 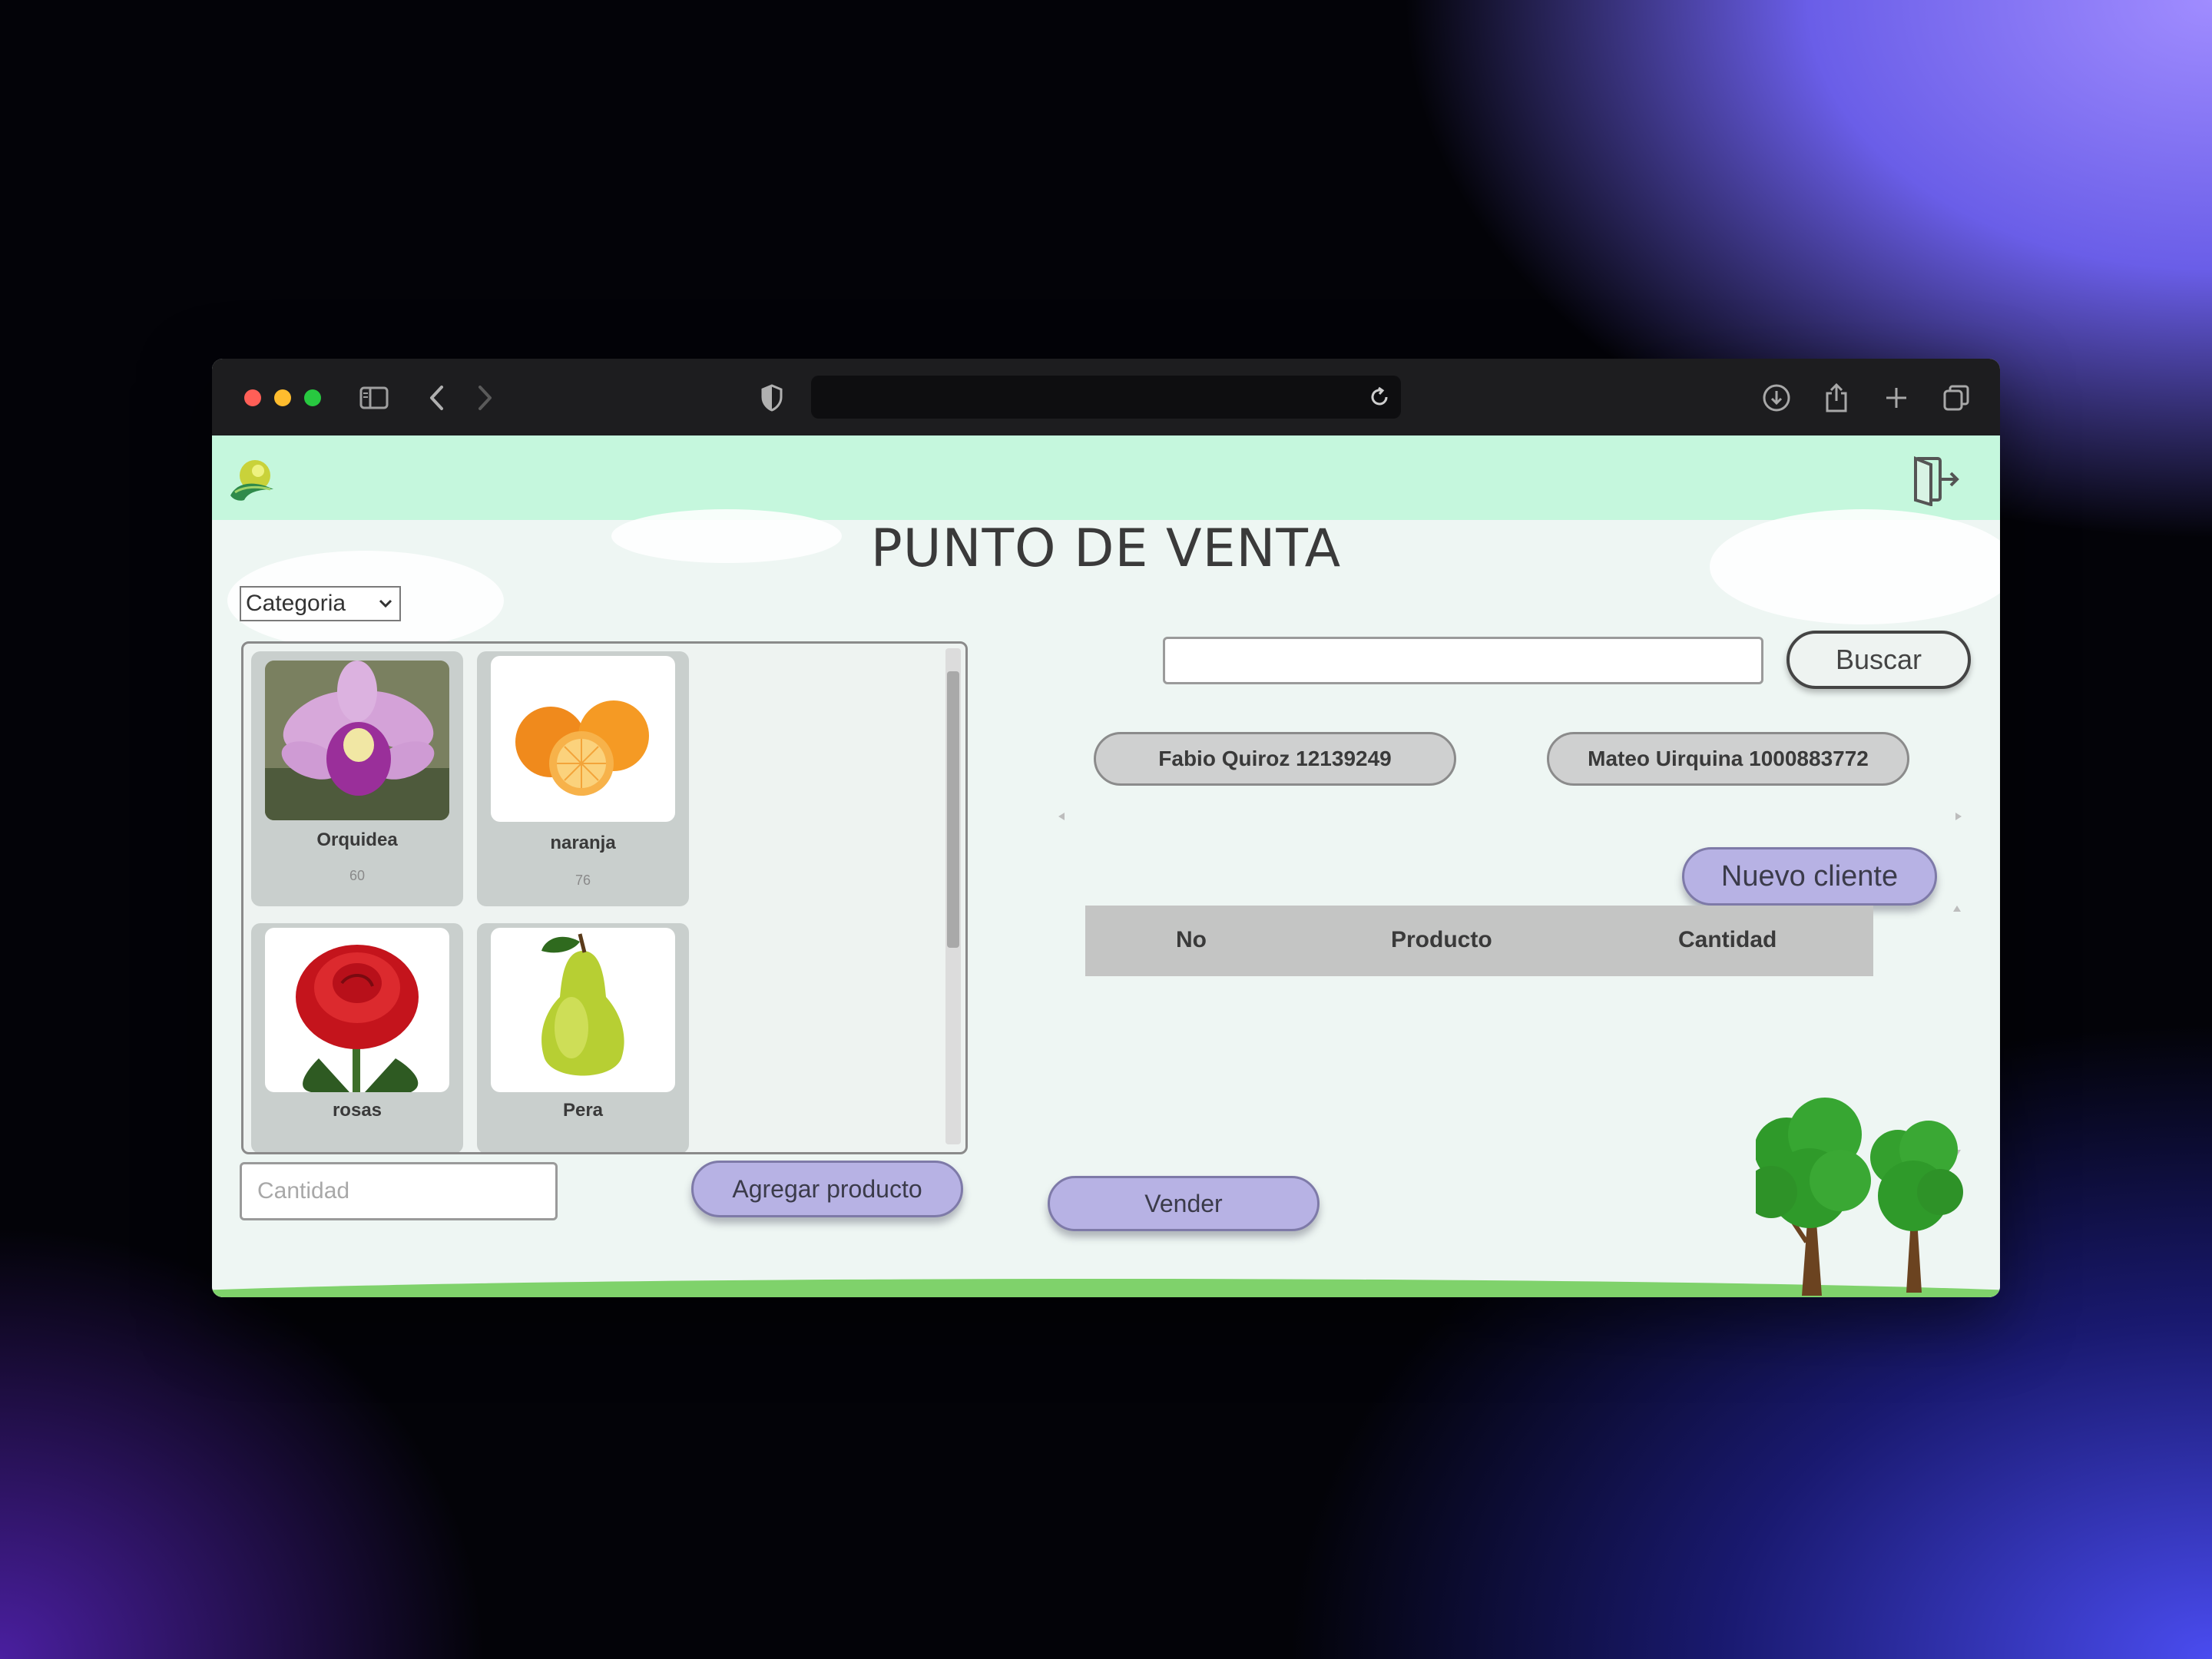 What do you see at coordinates (1510, 817) in the screenshot?
I see `client-list-scrollbar` at bounding box center [1510, 817].